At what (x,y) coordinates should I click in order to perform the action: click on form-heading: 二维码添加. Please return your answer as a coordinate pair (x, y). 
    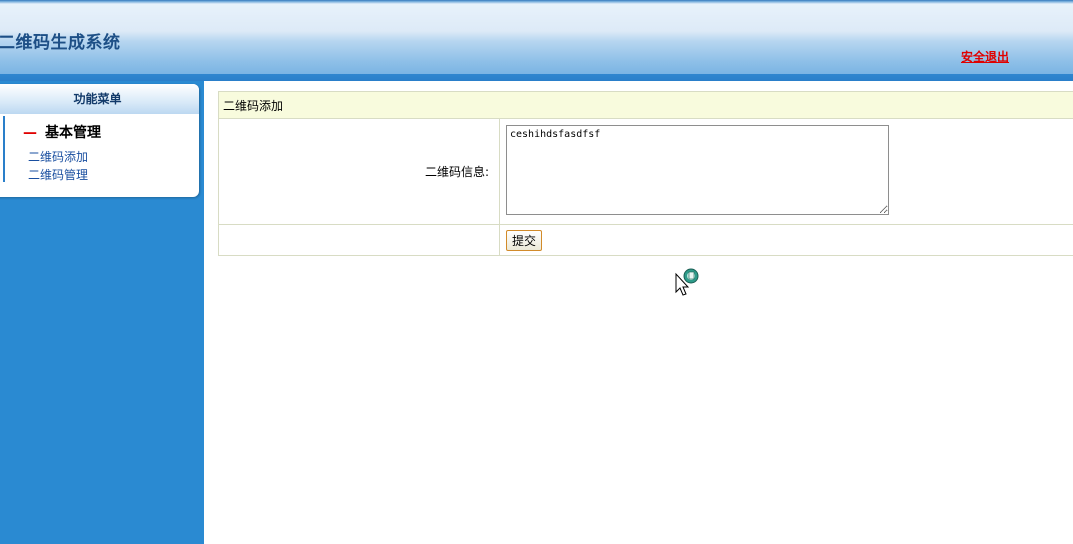
    Looking at the image, I should click on (645, 105).